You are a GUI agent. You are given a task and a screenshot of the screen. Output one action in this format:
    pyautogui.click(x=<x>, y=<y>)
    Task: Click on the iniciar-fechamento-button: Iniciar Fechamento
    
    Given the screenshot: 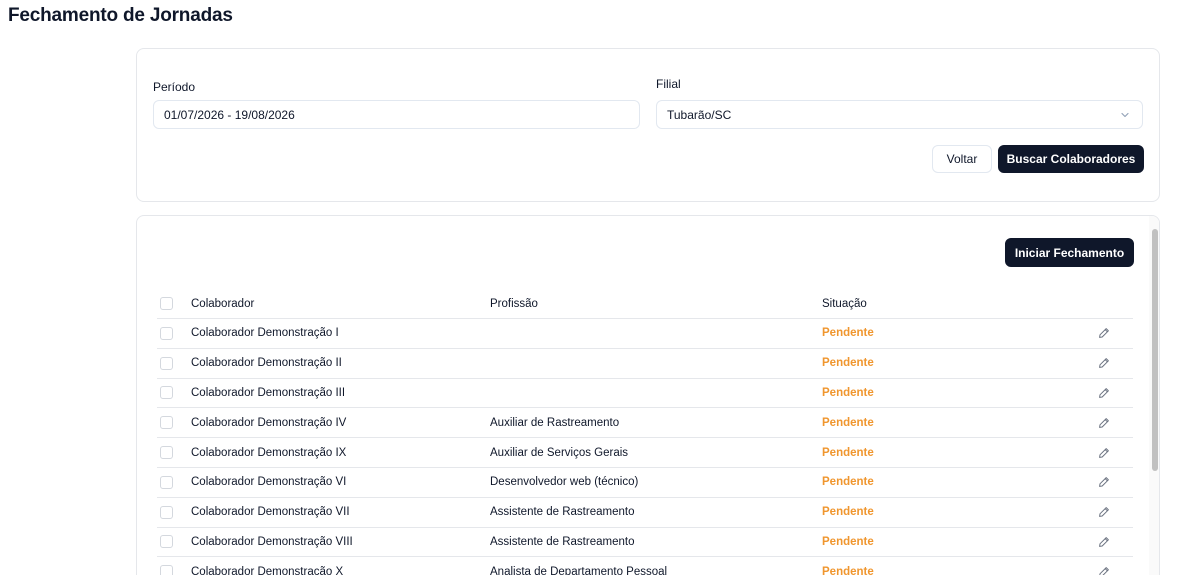 What is the action you would take?
    pyautogui.click(x=1069, y=252)
    